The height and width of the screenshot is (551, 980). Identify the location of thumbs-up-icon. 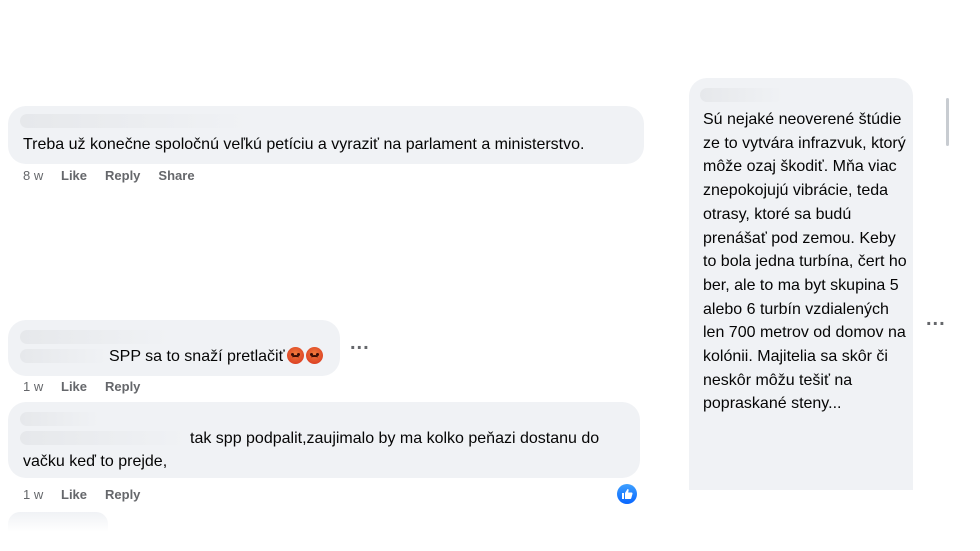
(627, 494).